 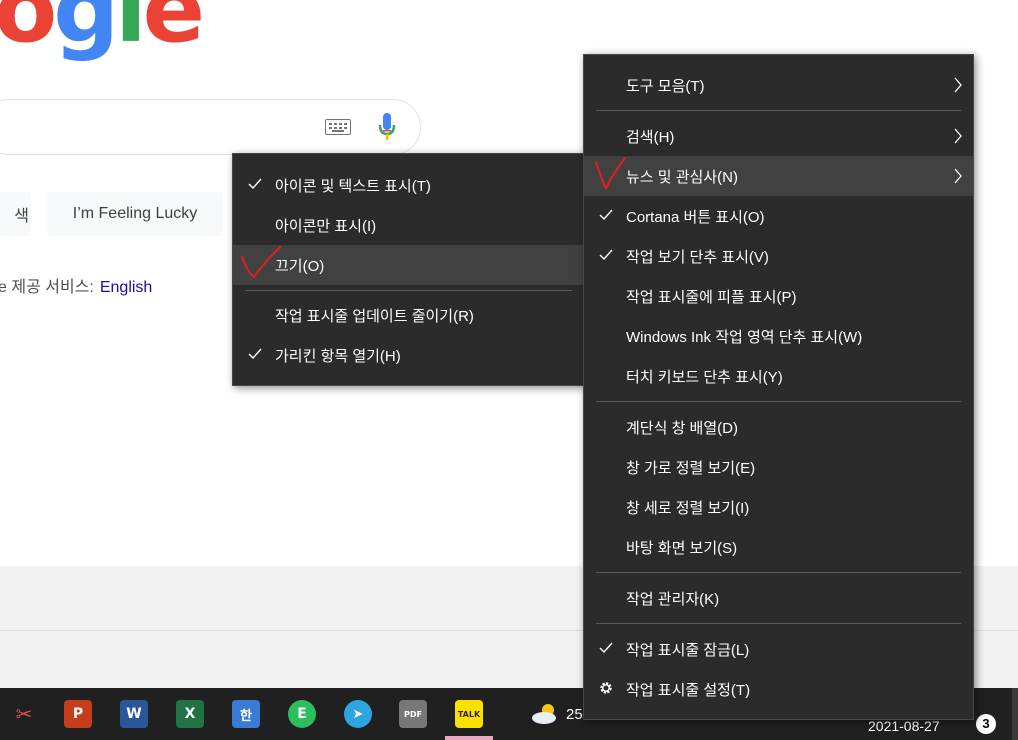 What do you see at coordinates (778, 547) in the screenshot?
I see `menu-item-show-desktop: 바탕 화면 보기(S)` at bounding box center [778, 547].